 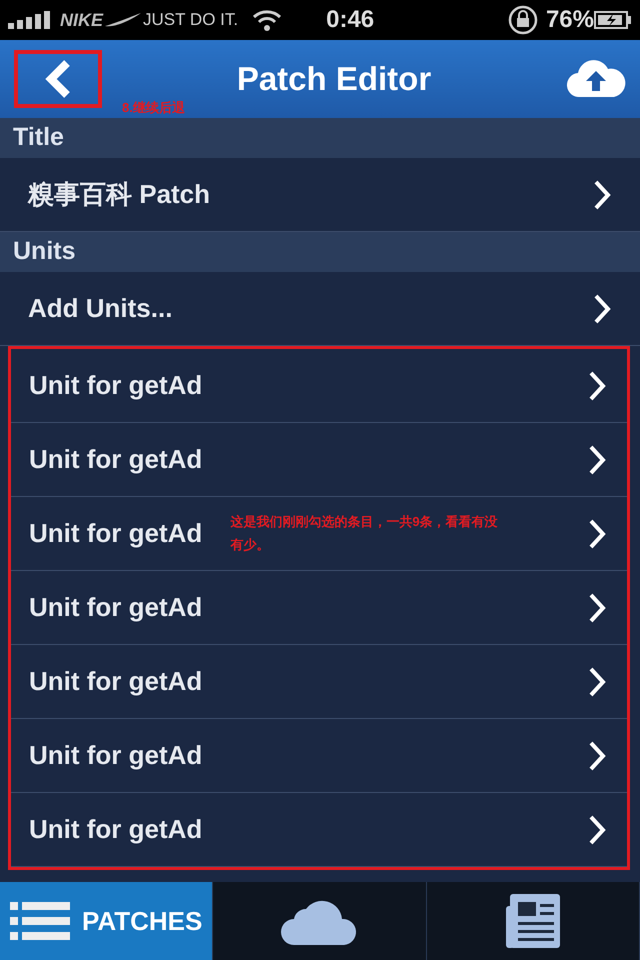 What do you see at coordinates (30, 20) in the screenshot?
I see `signal-icon` at bounding box center [30, 20].